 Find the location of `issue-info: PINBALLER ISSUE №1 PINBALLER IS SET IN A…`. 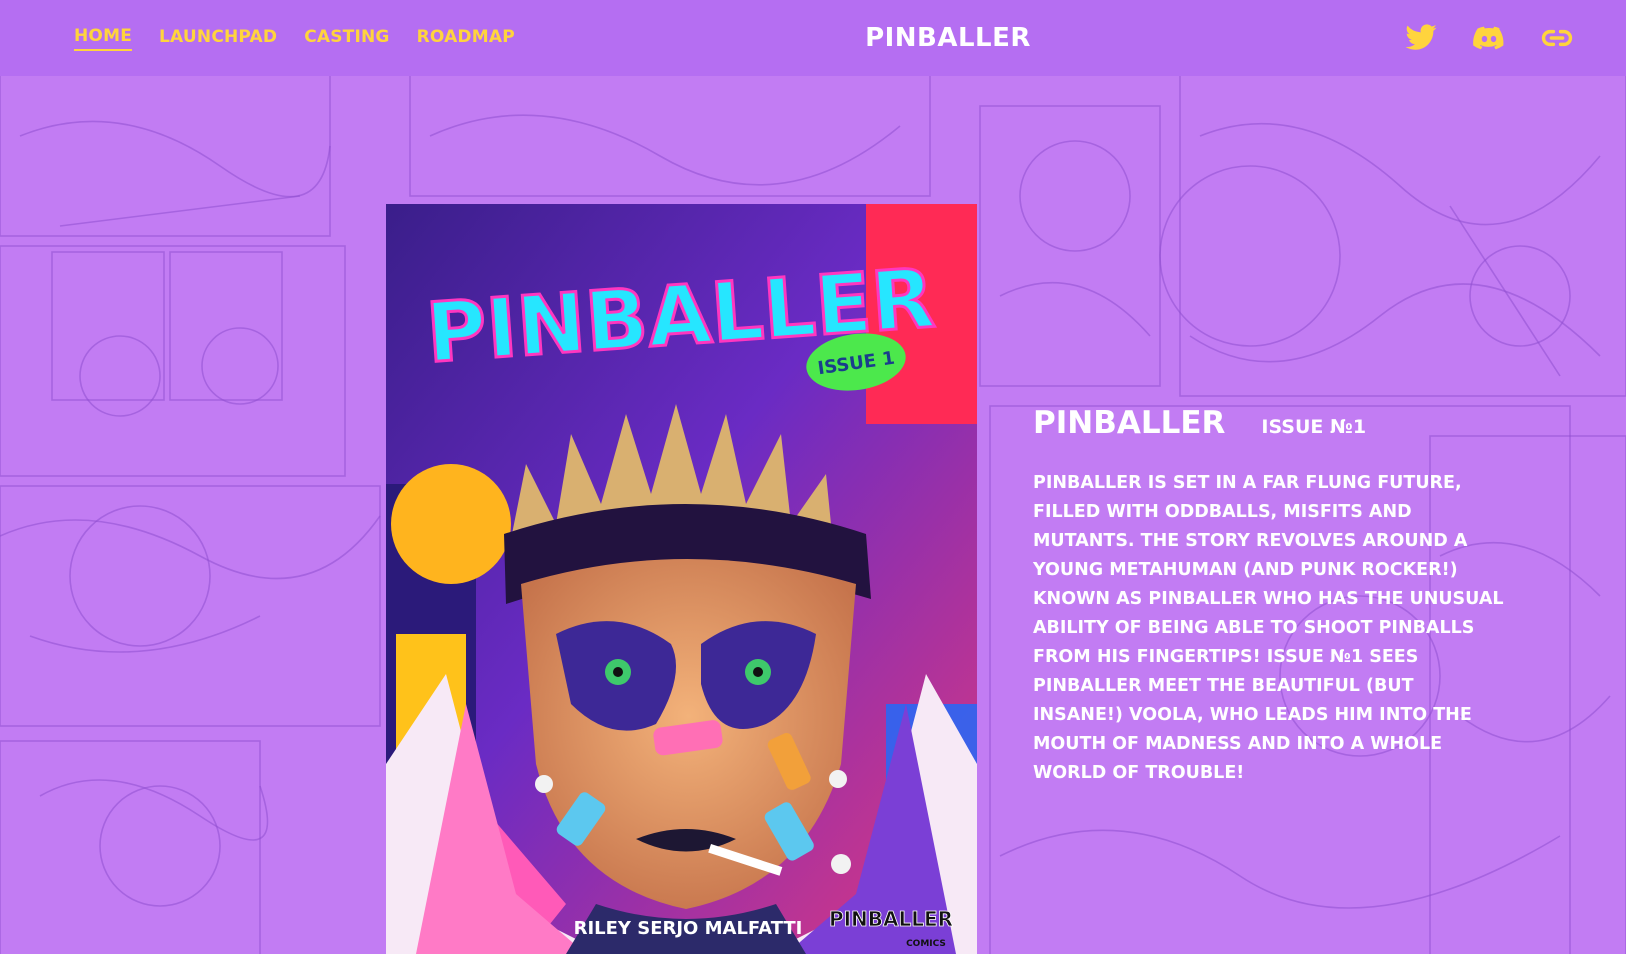

issue-info: PINBALLER ISSUE №1 PINBALLER IS SET IN A… is located at coordinates (1270, 596).